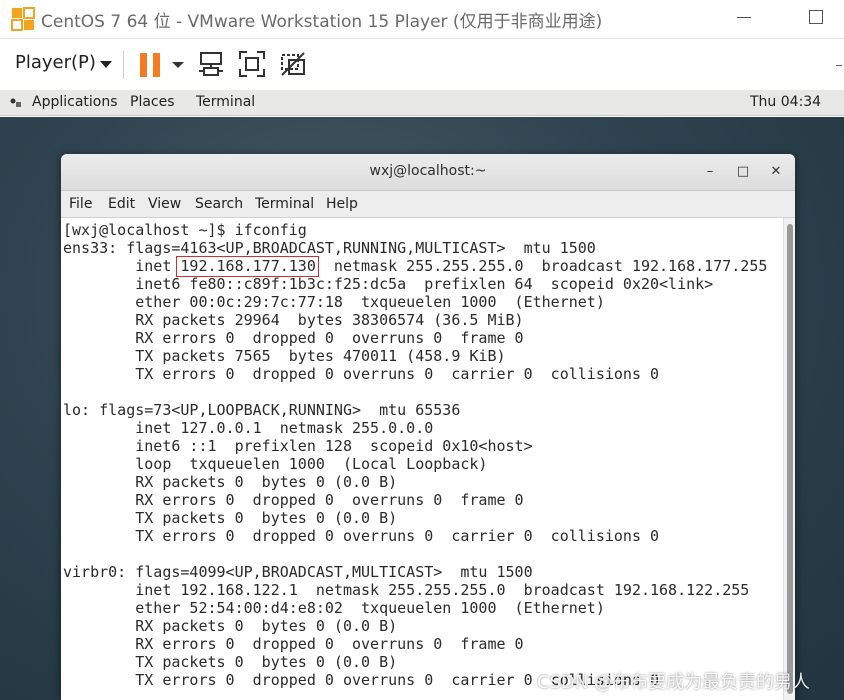 The image size is (844, 700). Describe the element at coordinates (342, 204) in the screenshot. I see `menu-help: Help` at that location.